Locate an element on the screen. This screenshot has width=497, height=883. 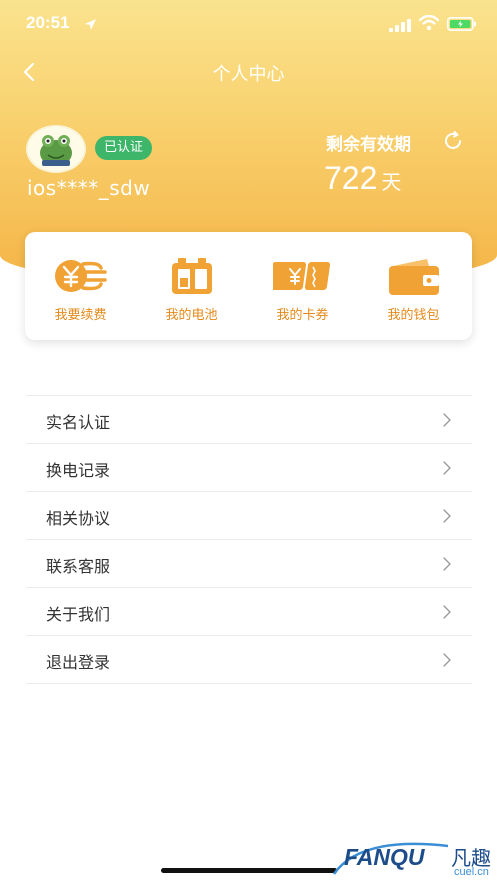
menu-item-agreements: 相关协议 is located at coordinates (249, 516).